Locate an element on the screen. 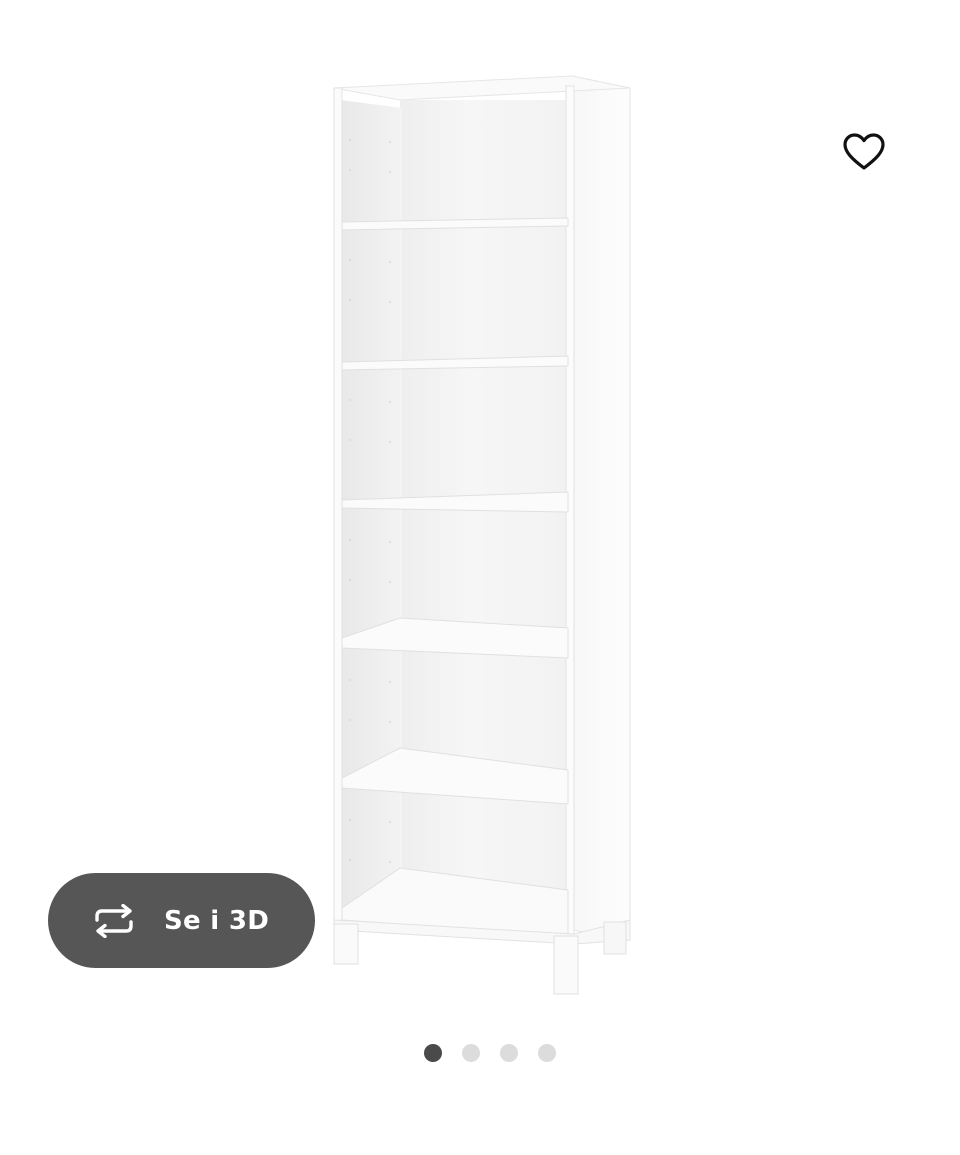 The image size is (960, 1155). view-in-3d-button: Se i 3D is located at coordinates (181, 920).